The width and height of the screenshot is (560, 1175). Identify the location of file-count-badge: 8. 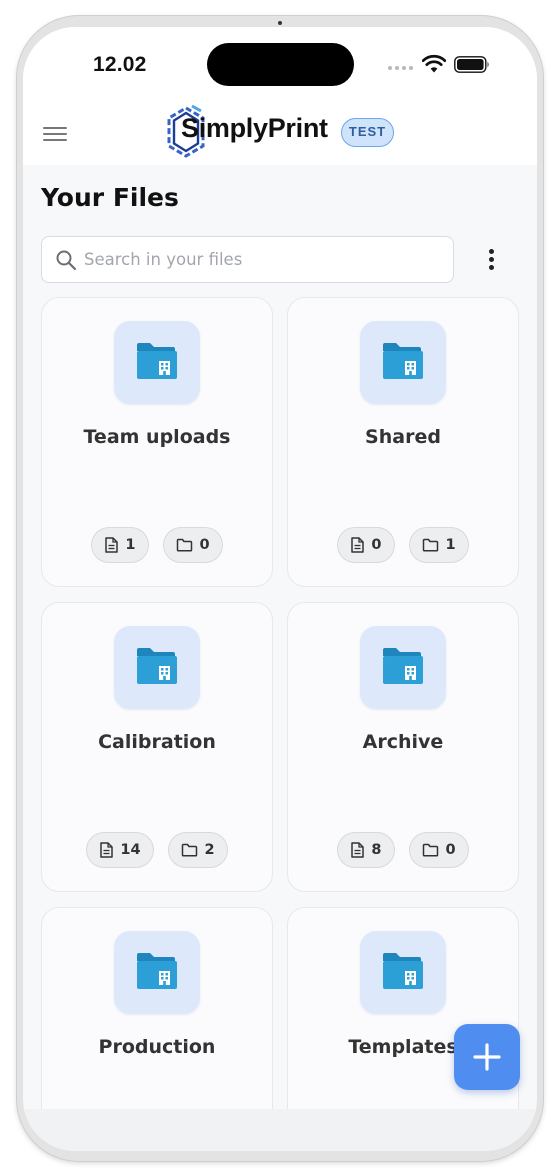
(366, 850).